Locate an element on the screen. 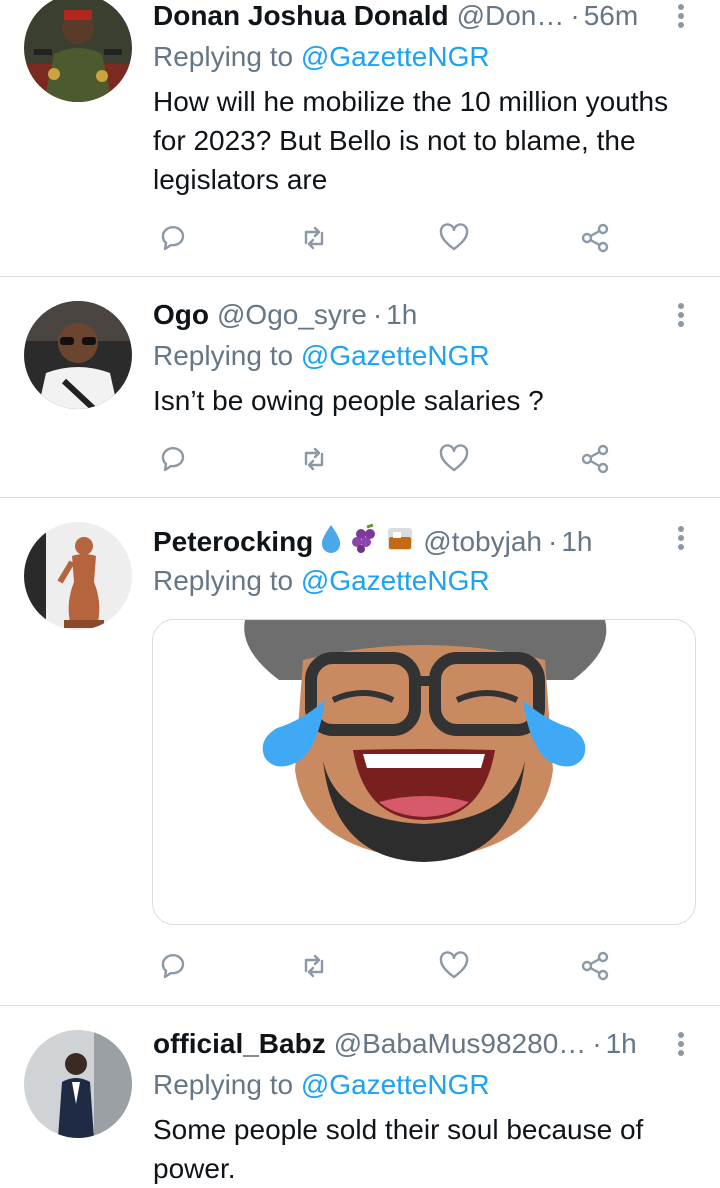 Image resolution: width=720 pixels, height=1188 pixels. tweet-header: official_Babz @BabaMus98280… · 1h is located at coordinates (406, 1044).